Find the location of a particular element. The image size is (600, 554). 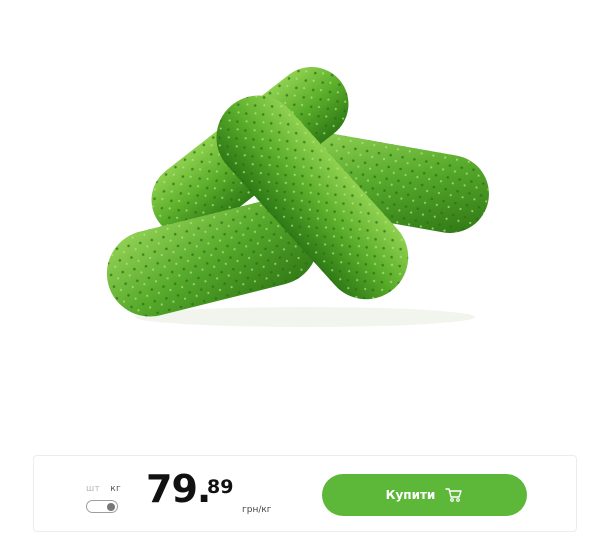

buy-button-label: Купити is located at coordinates (410, 495).